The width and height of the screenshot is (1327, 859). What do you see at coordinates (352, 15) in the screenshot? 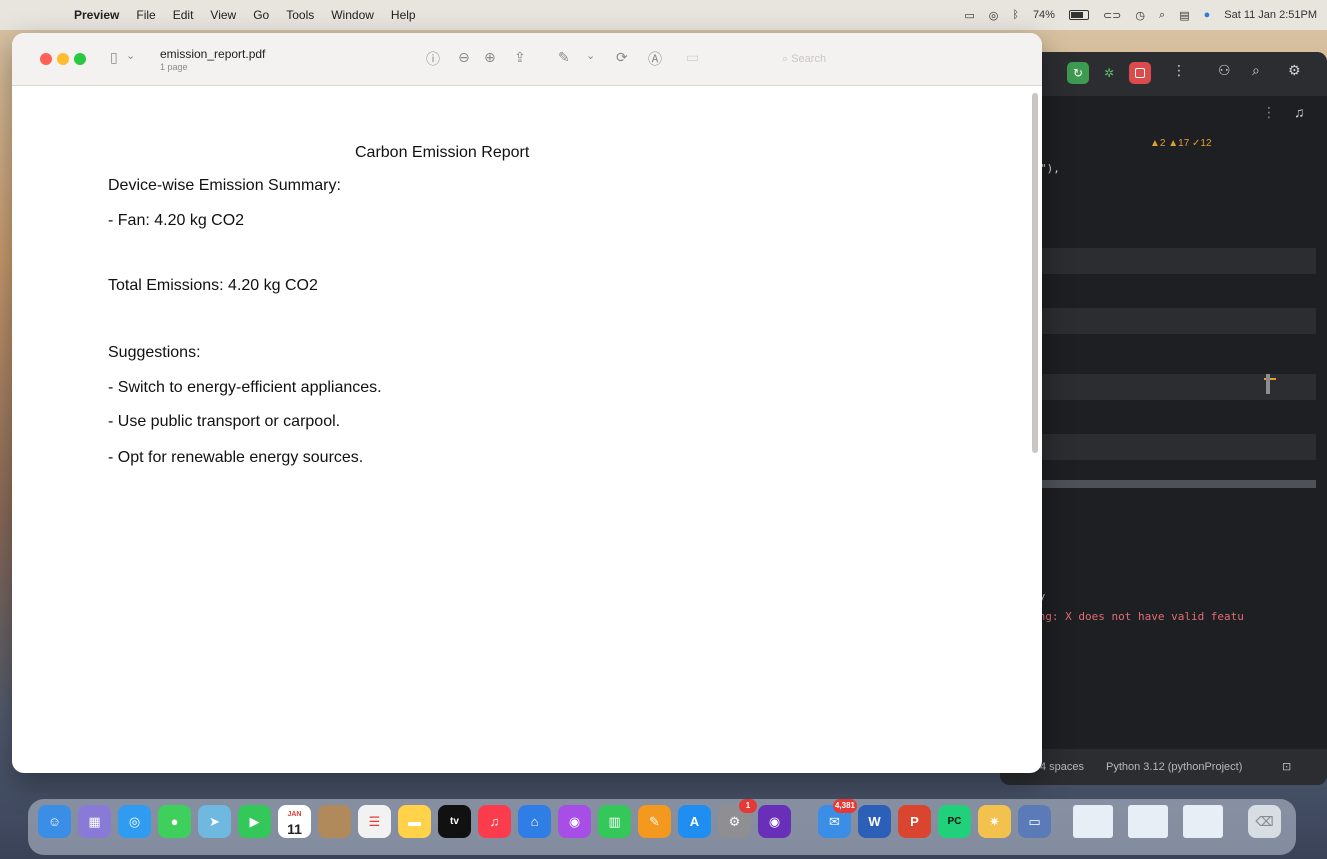
I see `menu-window: Window` at bounding box center [352, 15].